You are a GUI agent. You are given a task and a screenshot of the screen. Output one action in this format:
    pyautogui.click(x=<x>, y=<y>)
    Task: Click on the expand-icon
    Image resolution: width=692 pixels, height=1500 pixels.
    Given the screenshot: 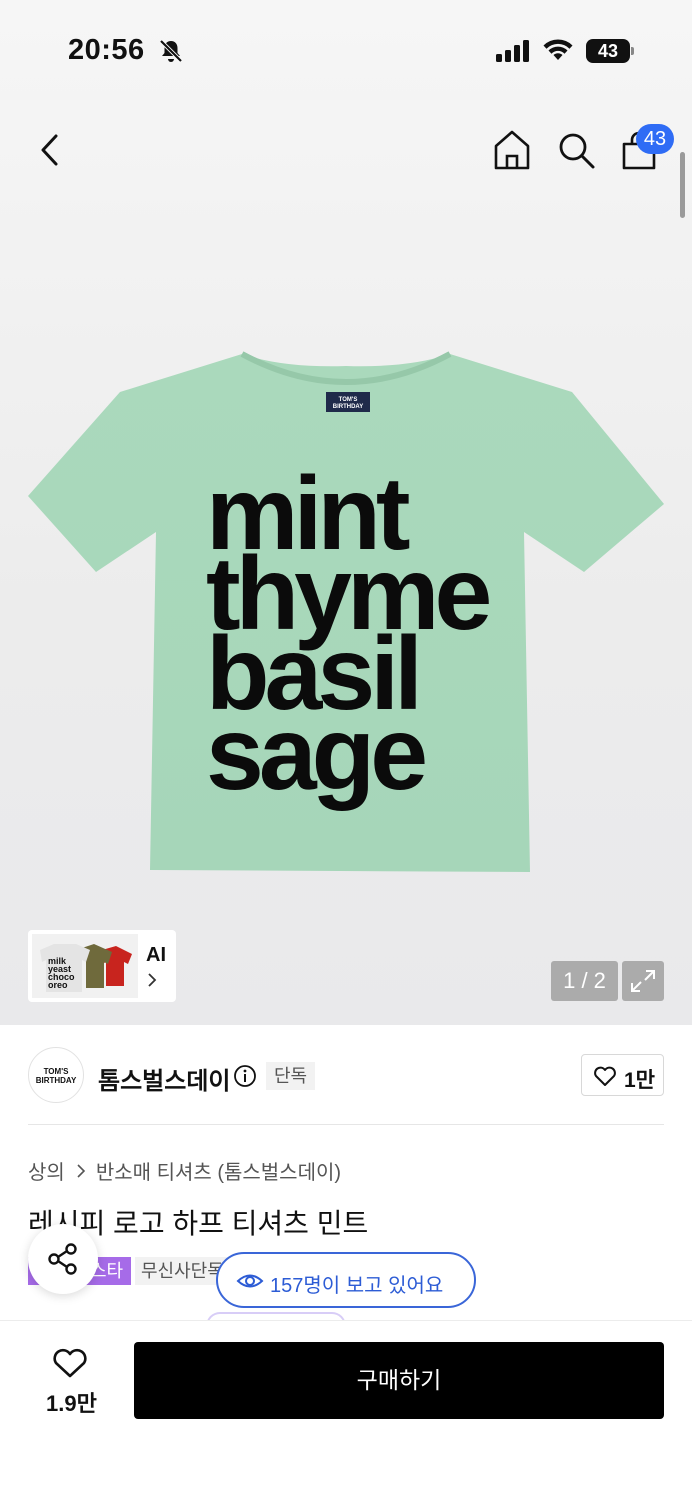 What is the action you would take?
    pyautogui.click(x=643, y=981)
    